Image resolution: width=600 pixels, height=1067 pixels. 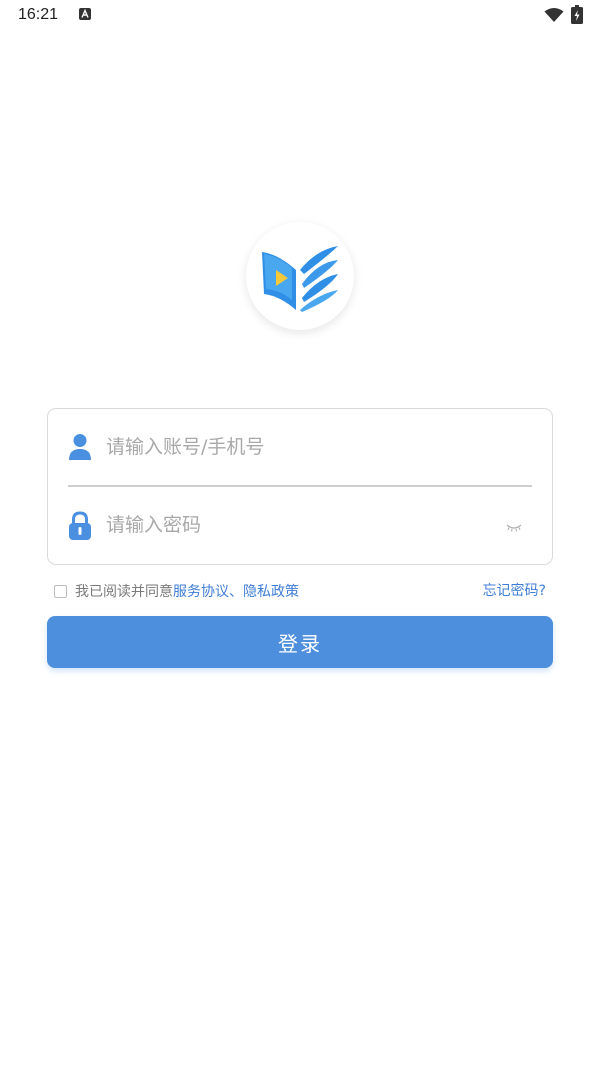 I want to click on account-field, so click(x=300, y=448).